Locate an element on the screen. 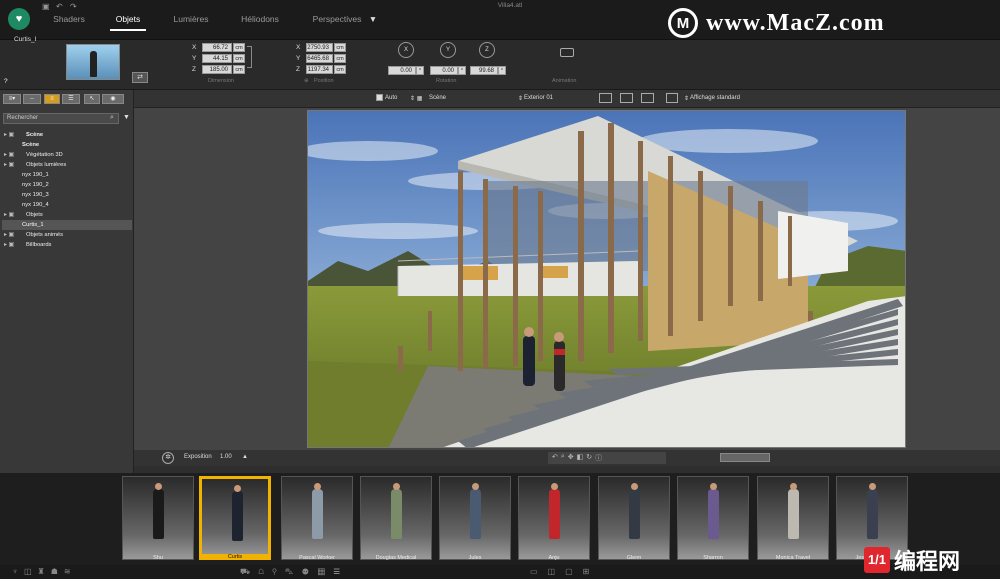 The height and width of the screenshot is (579, 1000). save-icon: ▣ is located at coordinates (48, 7).